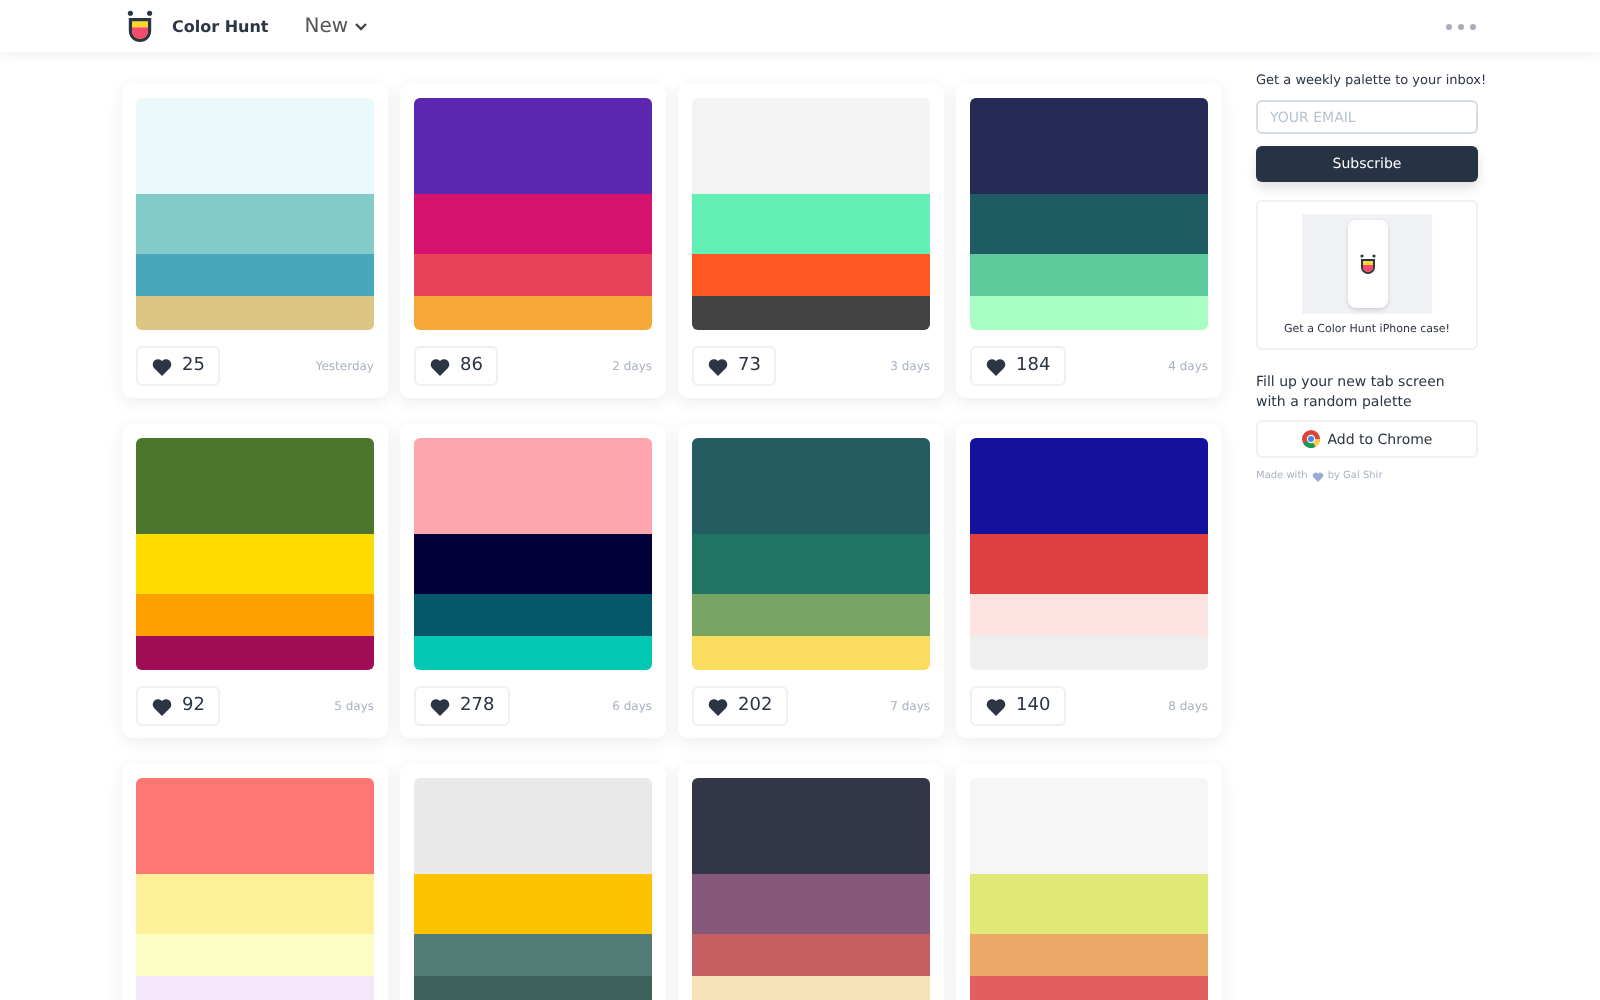  I want to click on like-button: 184, so click(1018, 366).